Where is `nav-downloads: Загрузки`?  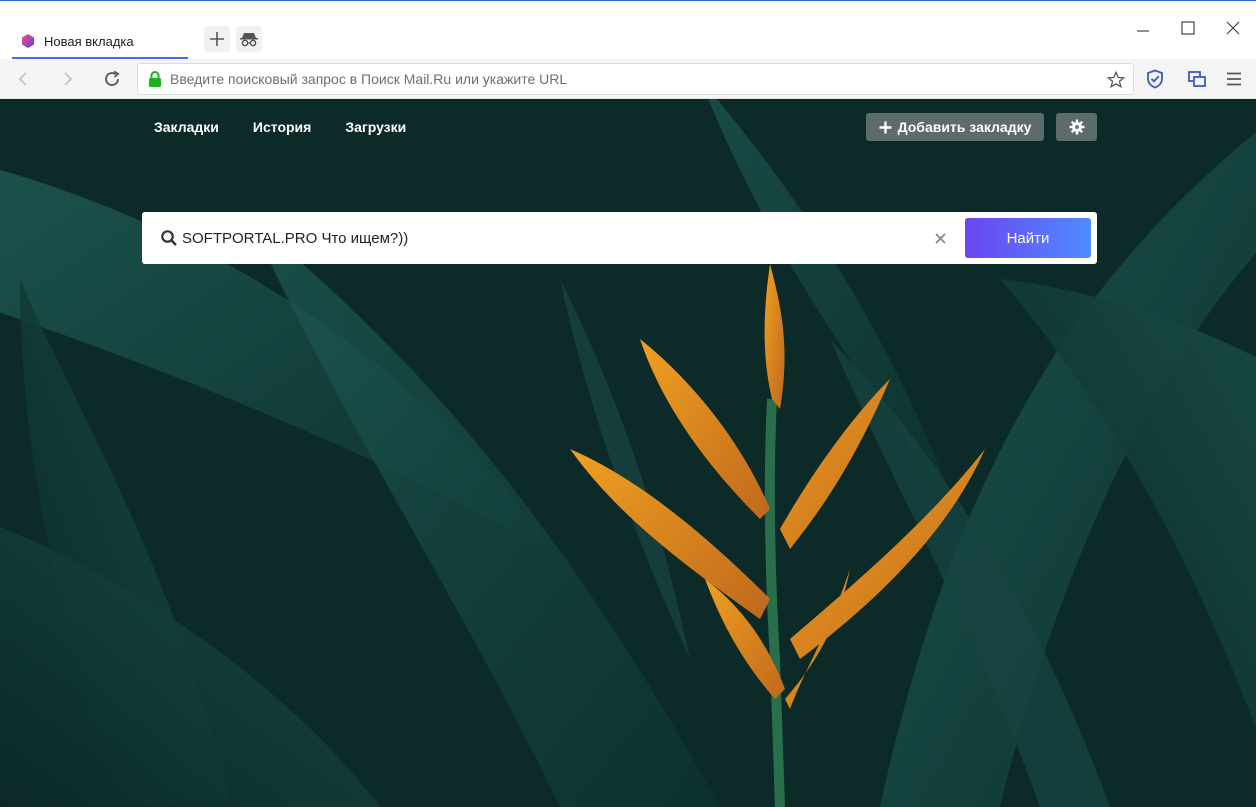
nav-downloads: Загрузки is located at coordinates (375, 127).